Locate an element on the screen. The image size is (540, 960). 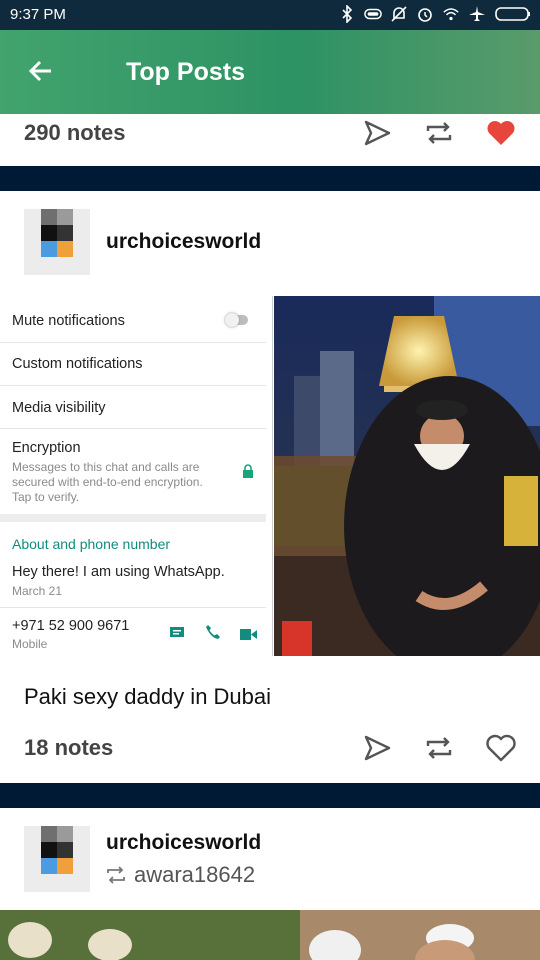
message-icon is located at coordinates (177, 635).